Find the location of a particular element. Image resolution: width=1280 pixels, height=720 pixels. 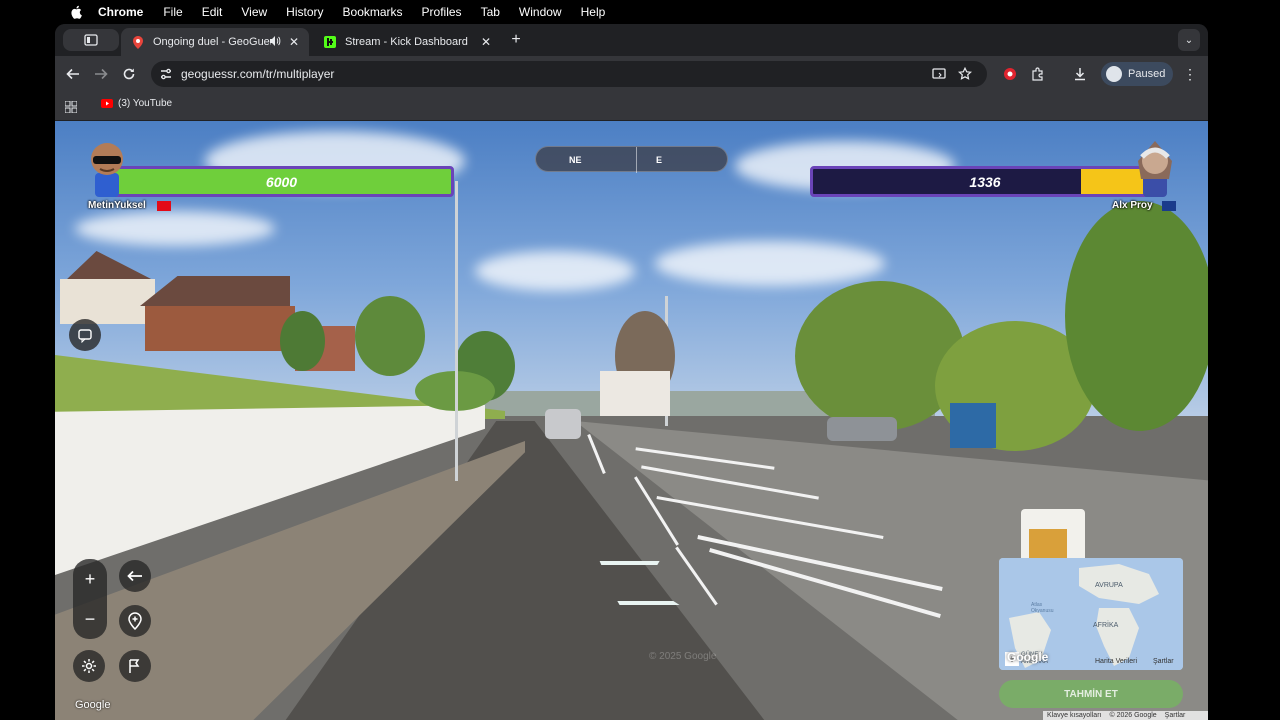

kick-icon is located at coordinates (330, 42).